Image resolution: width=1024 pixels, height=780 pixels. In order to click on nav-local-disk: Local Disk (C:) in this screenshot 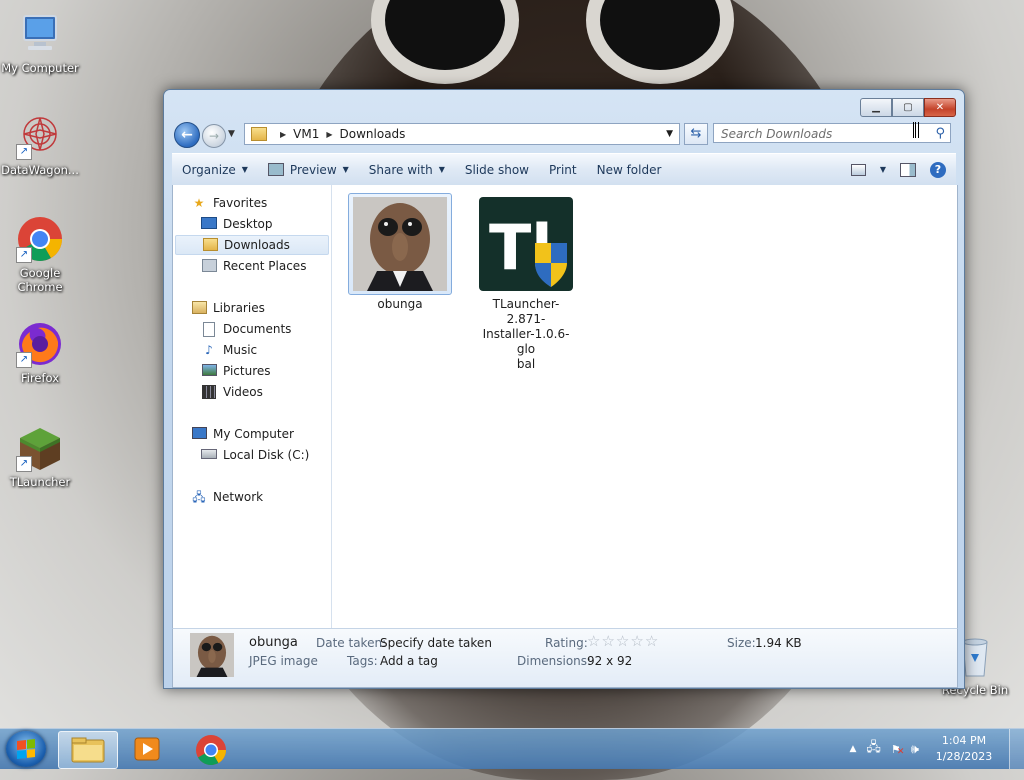, I will do `click(255, 455)`.